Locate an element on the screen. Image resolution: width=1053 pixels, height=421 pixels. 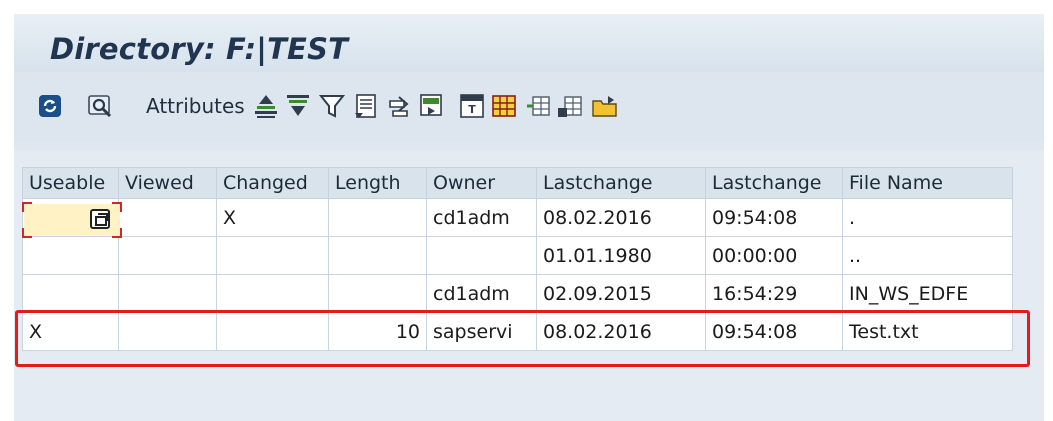
useable-input-cell is located at coordinates (72, 220).